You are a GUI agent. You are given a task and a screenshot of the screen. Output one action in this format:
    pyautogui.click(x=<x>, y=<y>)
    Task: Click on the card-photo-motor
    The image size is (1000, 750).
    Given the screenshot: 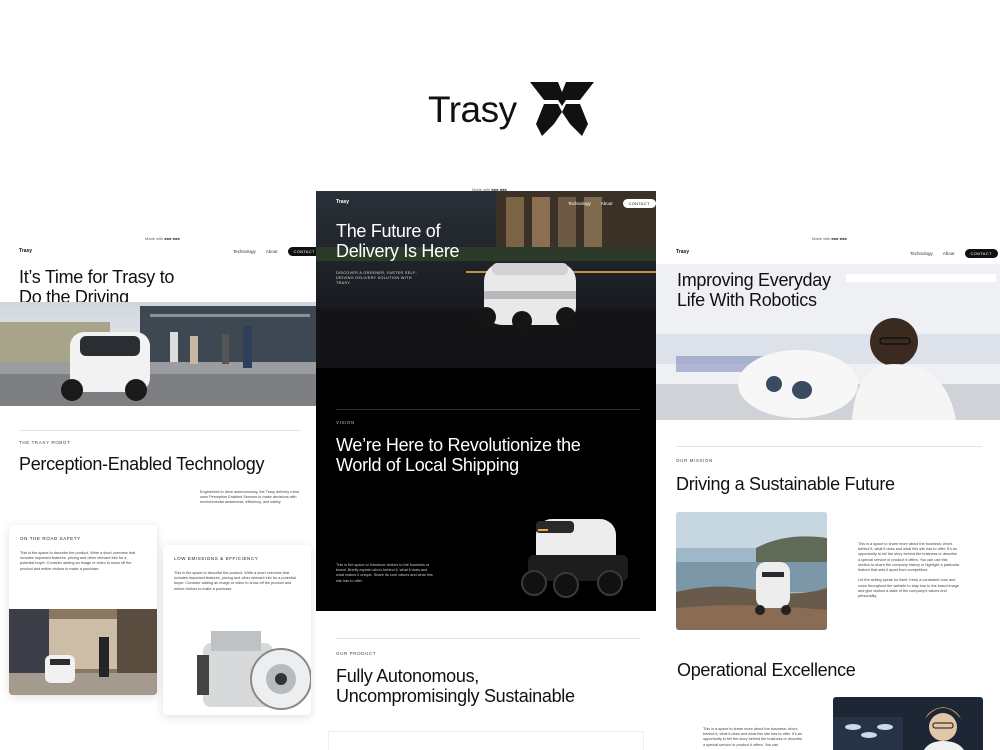 What is the action you would take?
    pyautogui.click(x=252, y=670)
    